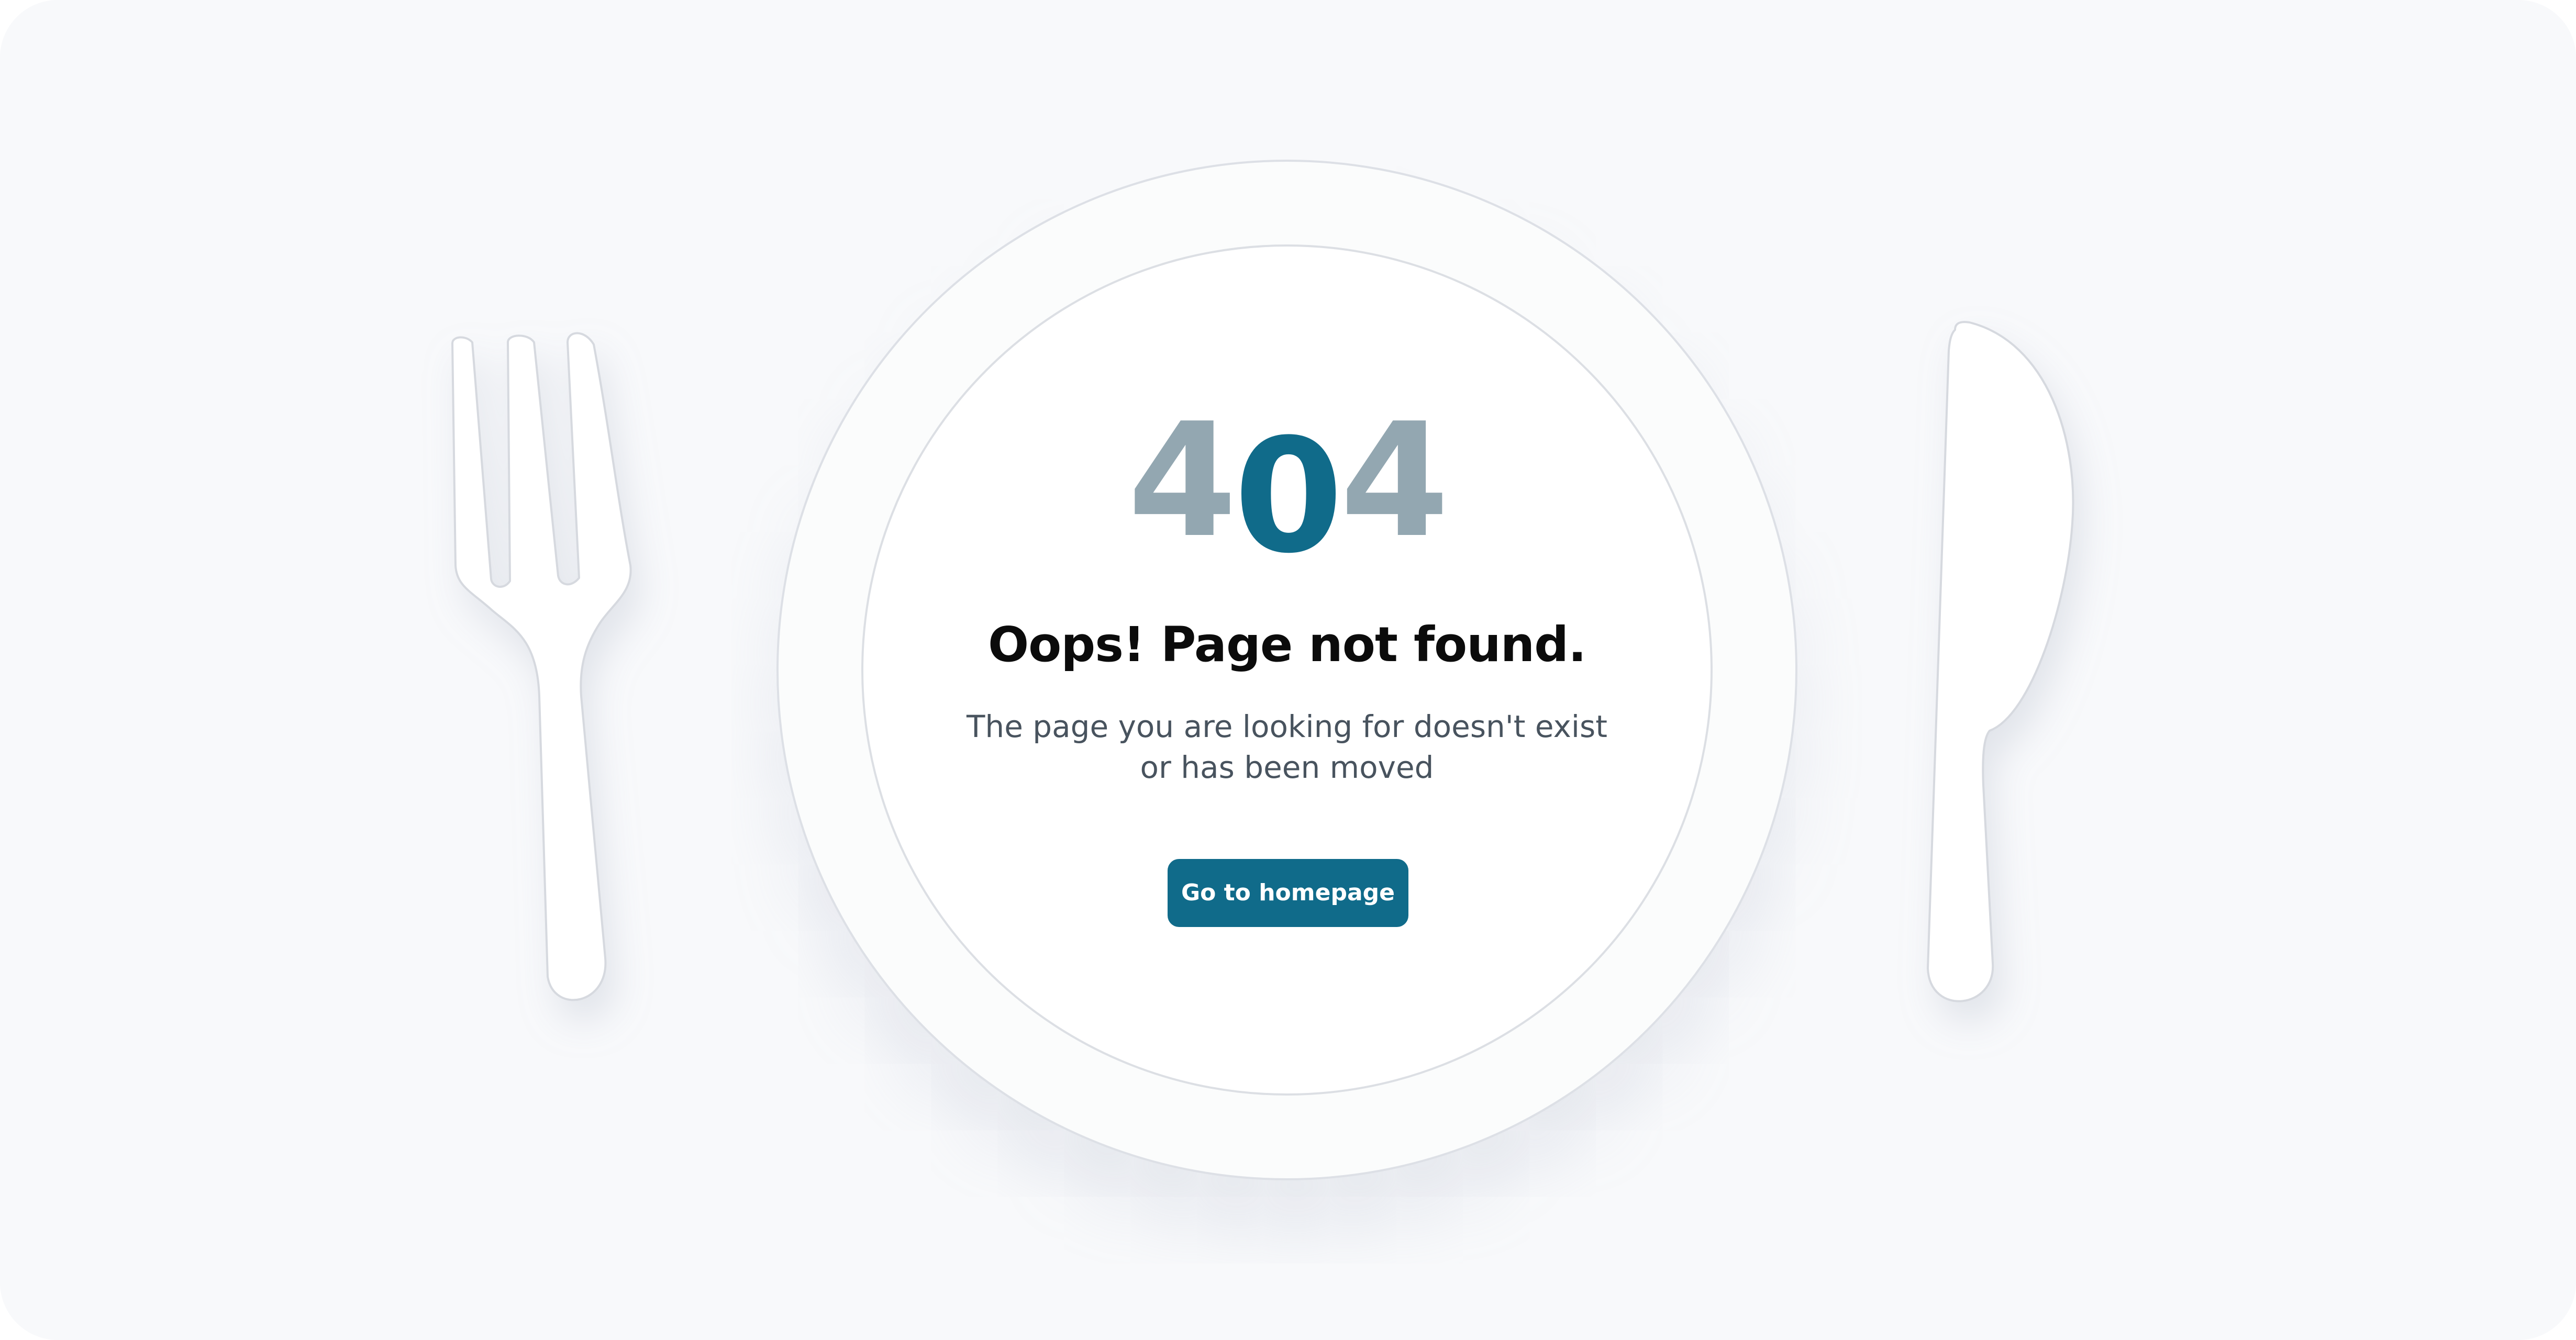 The width and height of the screenshot is (2576, 1340). What do you see at coordinates (1288, 496) in the screenshot?
I see `error-code-digit: 0` at bounding box center [1288, 496].